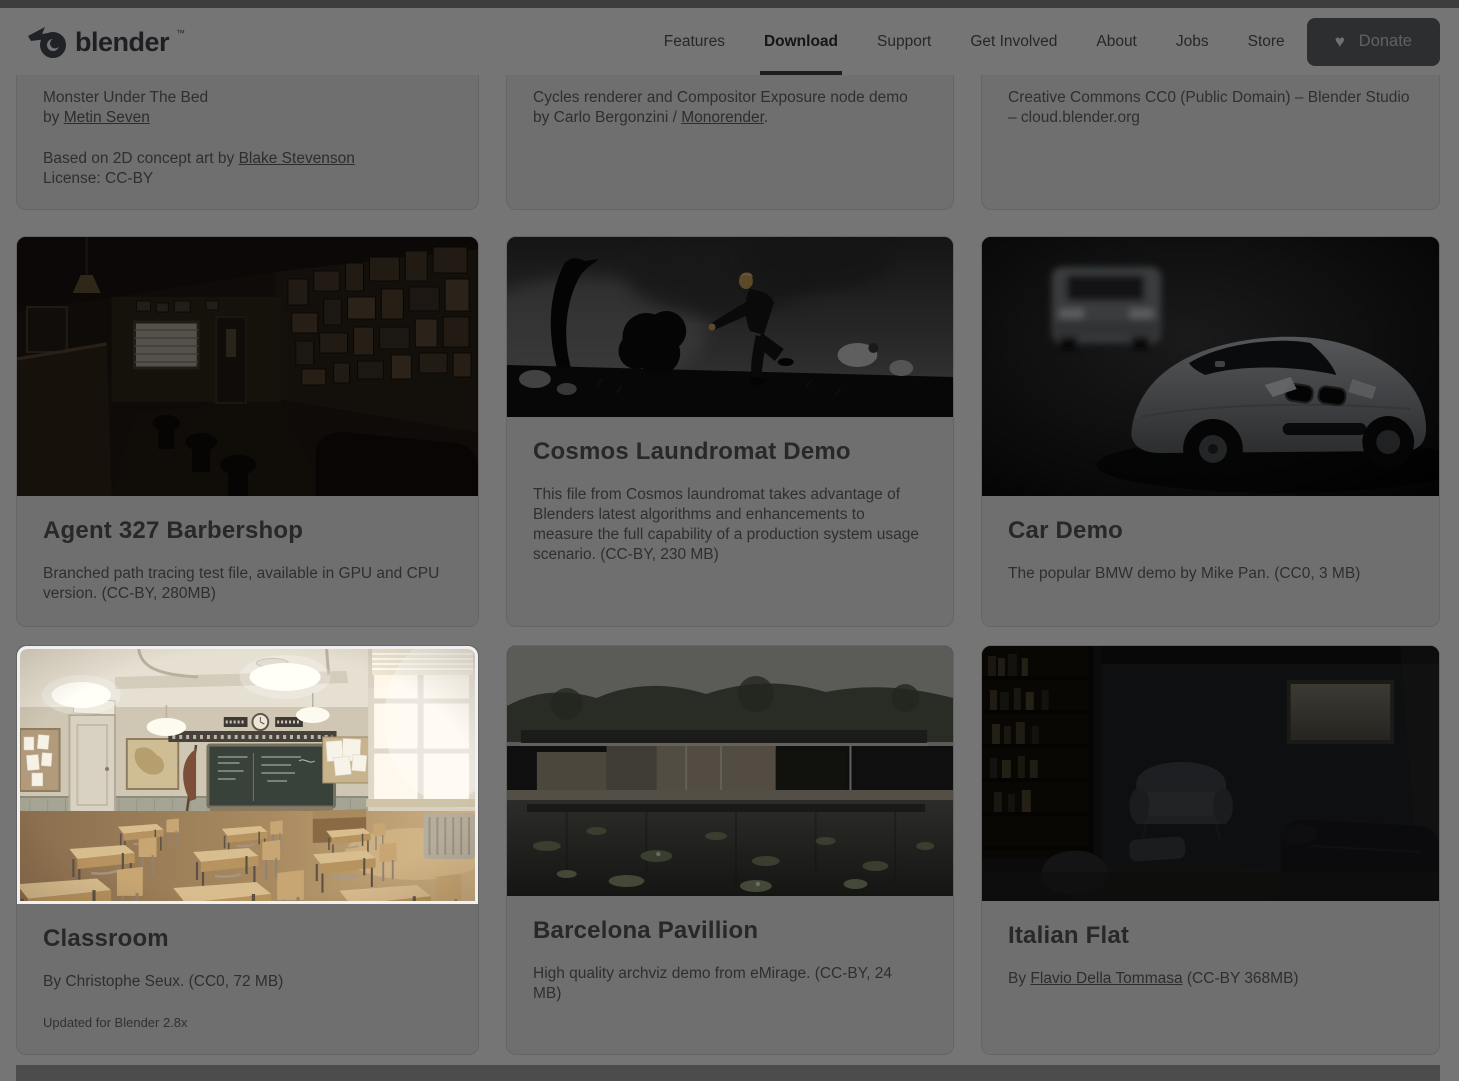 The height and width of the screenshot is (1081, 1459). Describe the element at coordinates (106, 938) in the screenshot. I see `card-title: Classroom` at that location.